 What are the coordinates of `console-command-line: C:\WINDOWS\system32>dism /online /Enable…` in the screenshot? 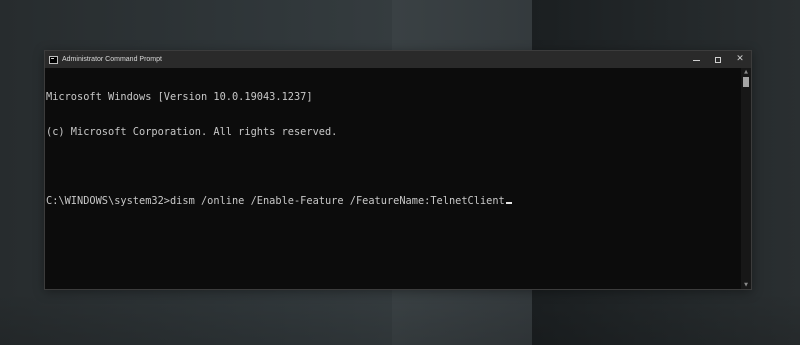 It's located at (393, 201).